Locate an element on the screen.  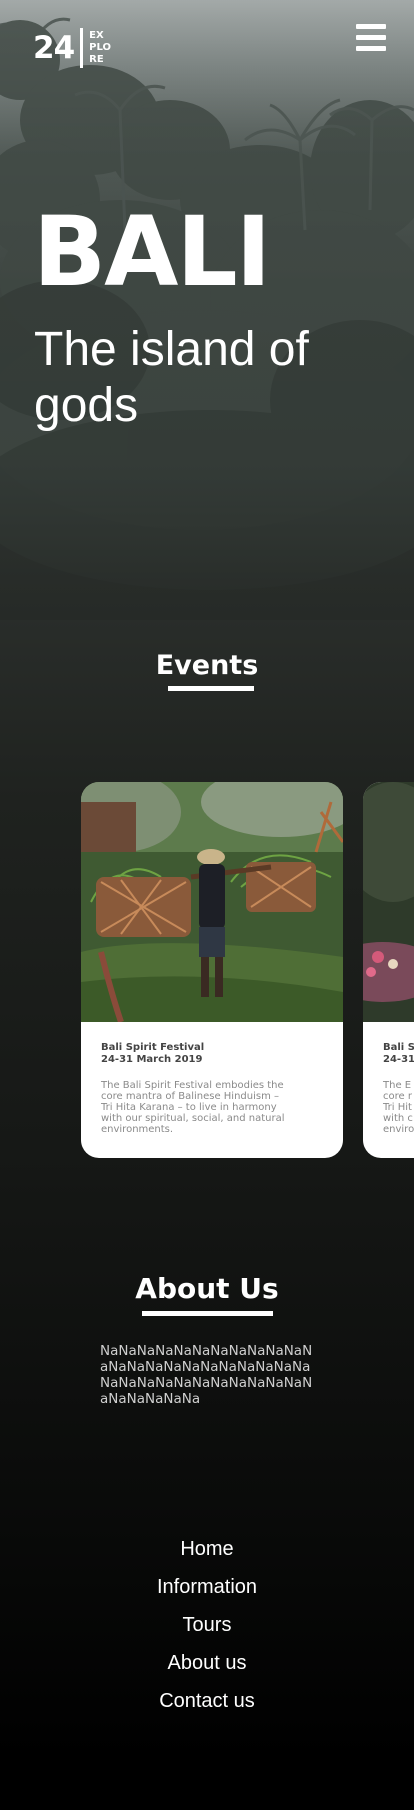
event-description: The E core r Tri Hit with c enviro is located at coordinates (398, 1107).